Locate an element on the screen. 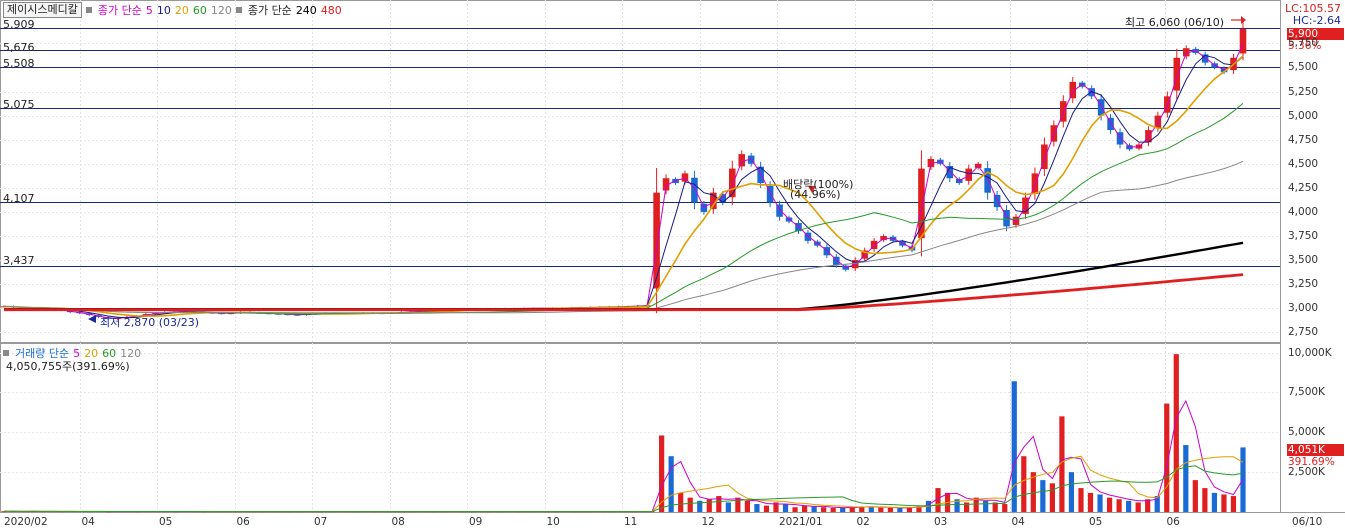 This screenshot has height=532, width=1345. x-tick-label: 09 is located at coordinates (476, 522).